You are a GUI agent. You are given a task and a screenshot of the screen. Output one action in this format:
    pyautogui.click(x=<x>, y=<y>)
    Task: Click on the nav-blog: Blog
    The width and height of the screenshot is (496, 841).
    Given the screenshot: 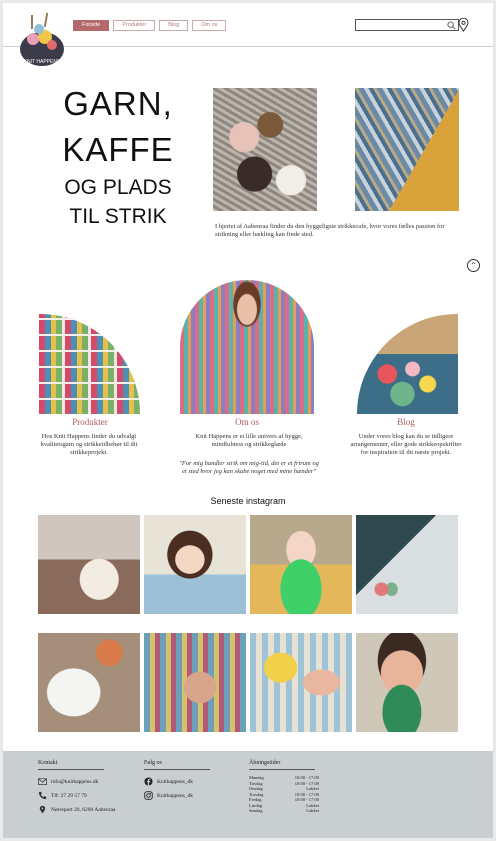 What is the action you would take?
    pyautogui.click(x=174, y=25)
    